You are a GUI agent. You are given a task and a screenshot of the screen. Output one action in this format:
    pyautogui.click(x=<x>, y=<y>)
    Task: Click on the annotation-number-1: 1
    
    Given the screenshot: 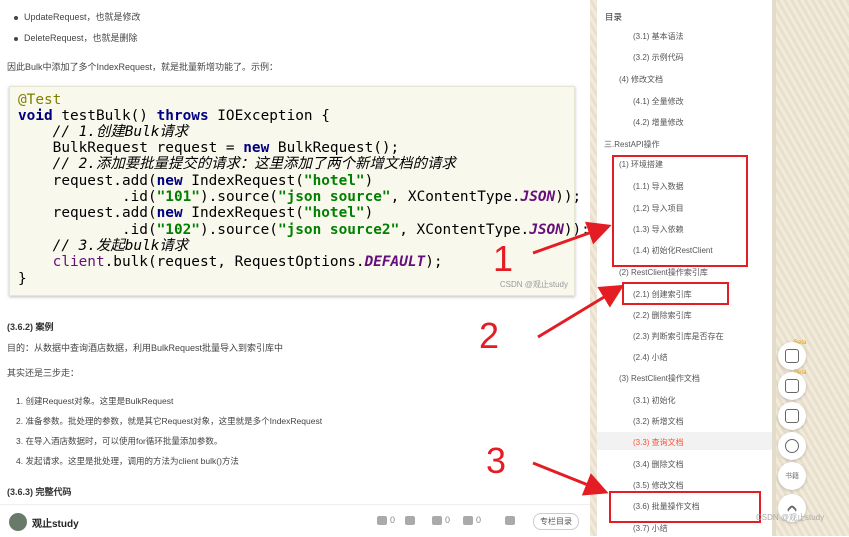 What is the action you would take?
    pyautogui.click(x=503, y=258)
    